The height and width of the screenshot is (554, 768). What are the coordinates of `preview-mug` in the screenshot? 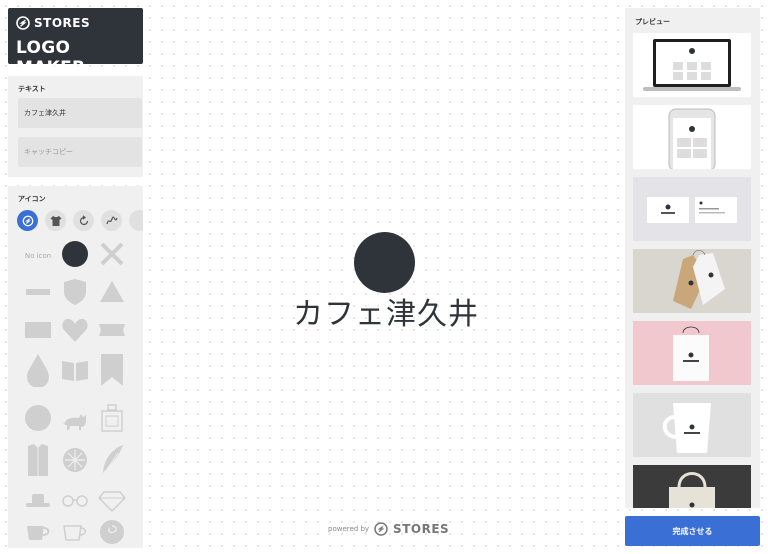 It's located at (692, 425).